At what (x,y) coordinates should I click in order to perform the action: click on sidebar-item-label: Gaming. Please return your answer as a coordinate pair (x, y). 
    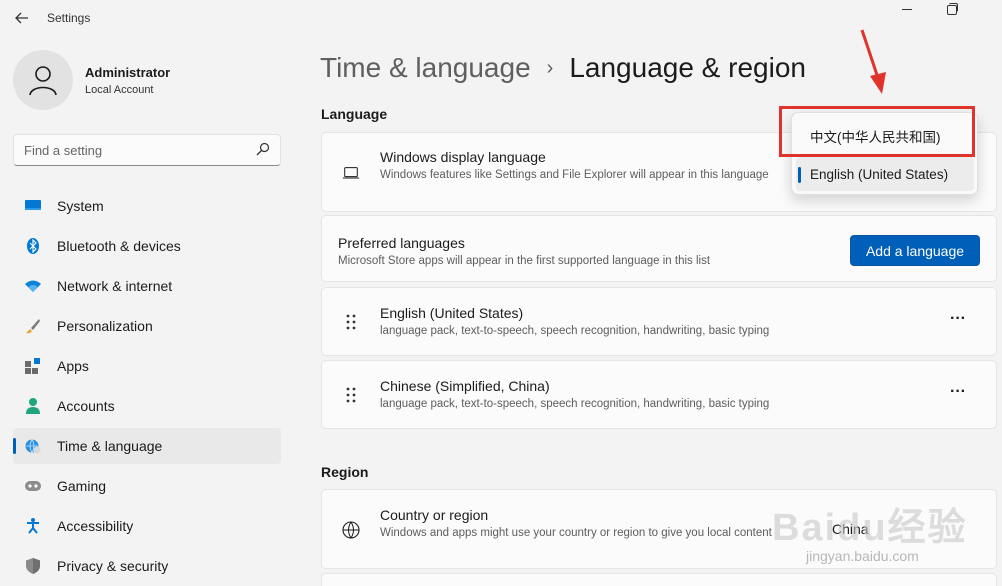
    Looking at the image, I should click on (82, 486).